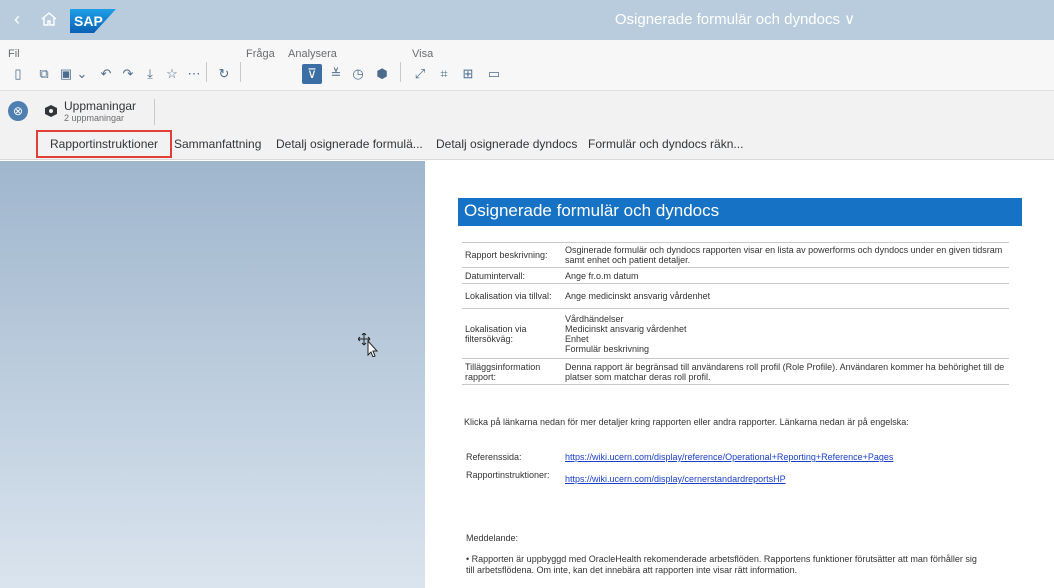  Describe the element at coordinates (88, 21) in the screenshot. I see `sap-logo-text: SAP` at that location.